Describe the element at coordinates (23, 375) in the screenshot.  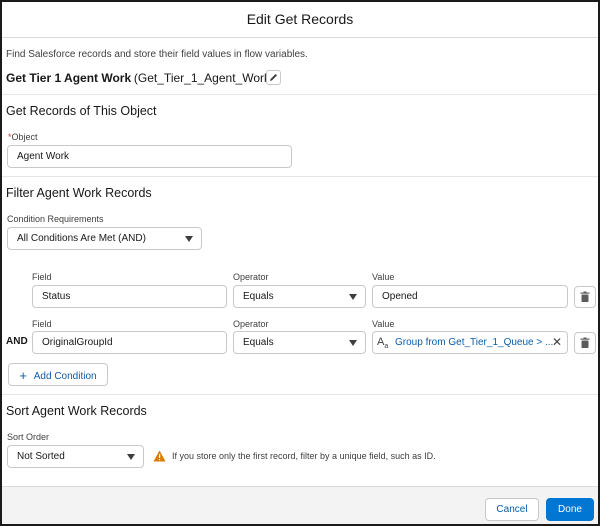
I see `add-icon: +` at that location.